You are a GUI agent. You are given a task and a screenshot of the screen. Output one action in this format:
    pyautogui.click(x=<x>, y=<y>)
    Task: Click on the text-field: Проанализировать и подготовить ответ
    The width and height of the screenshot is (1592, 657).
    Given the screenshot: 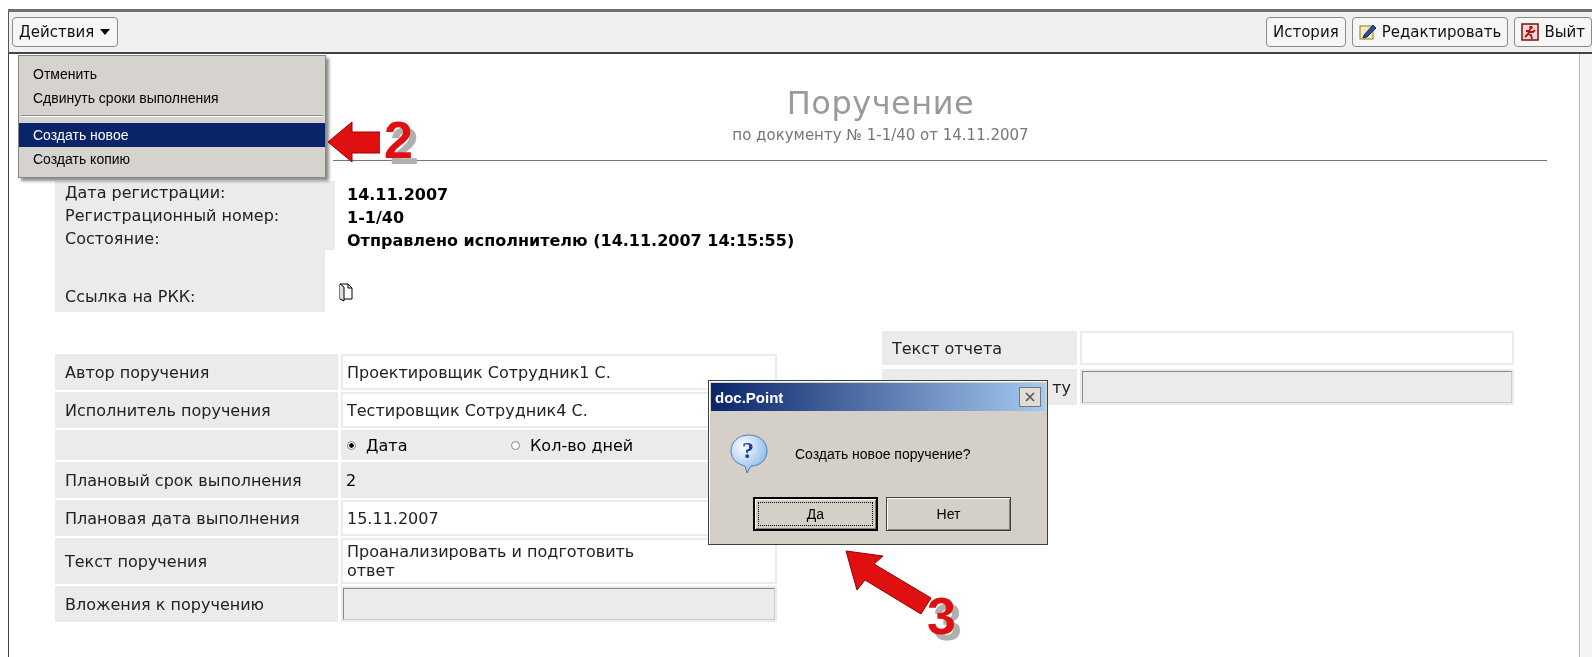 What is the action you would take?
    pyautogui.click(x=559, y=561)
    